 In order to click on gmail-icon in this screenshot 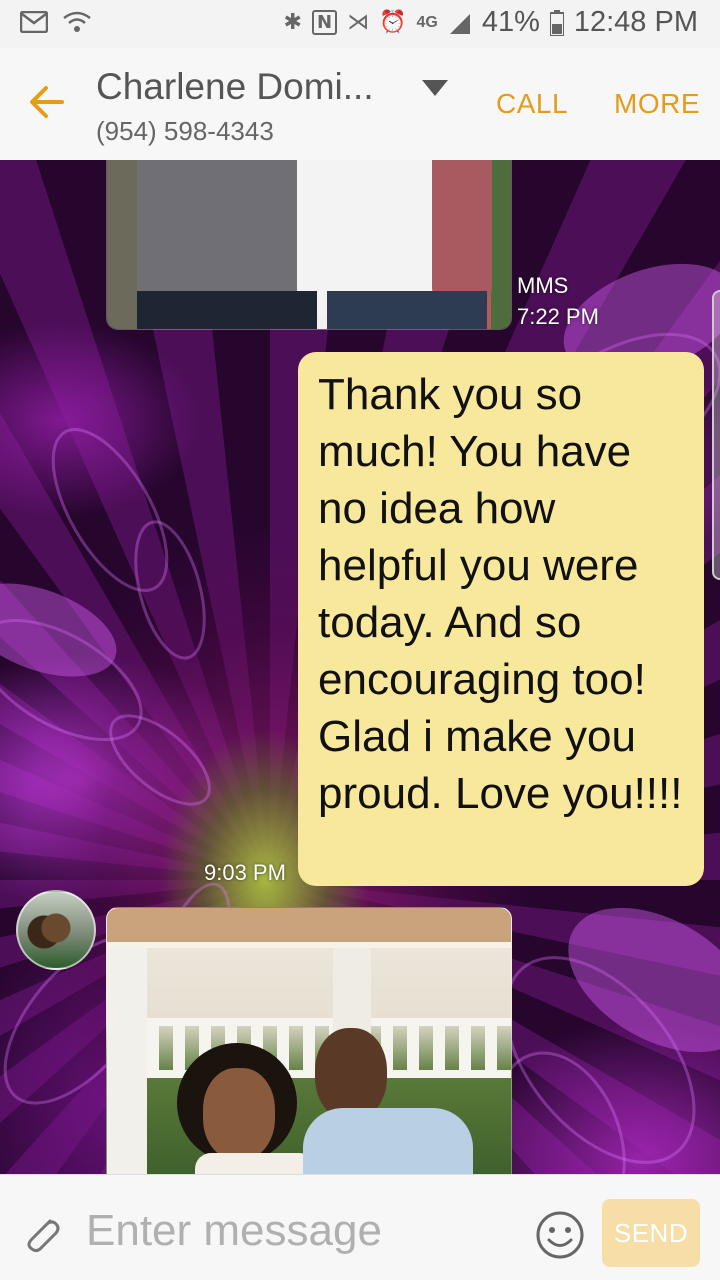, I will do `click(34, 22)`.